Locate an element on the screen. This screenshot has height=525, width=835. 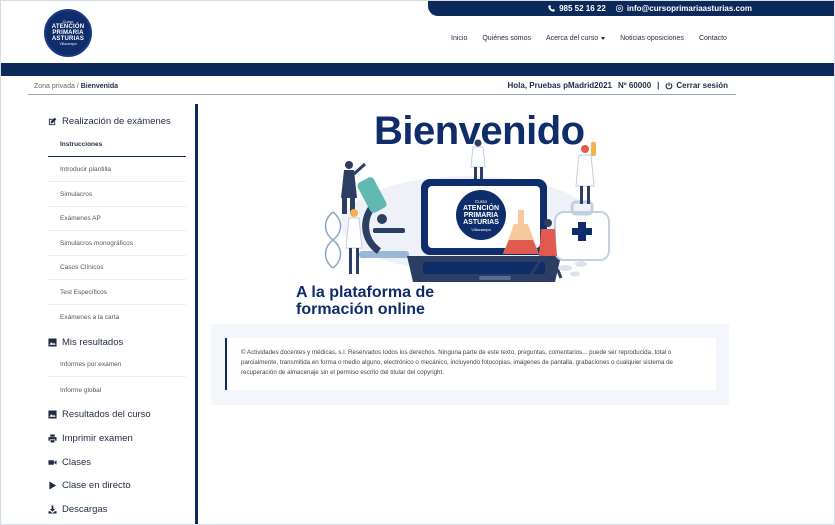
sidebar-print-exam-label: Imprimir examen is located at coordinates (97, 438).